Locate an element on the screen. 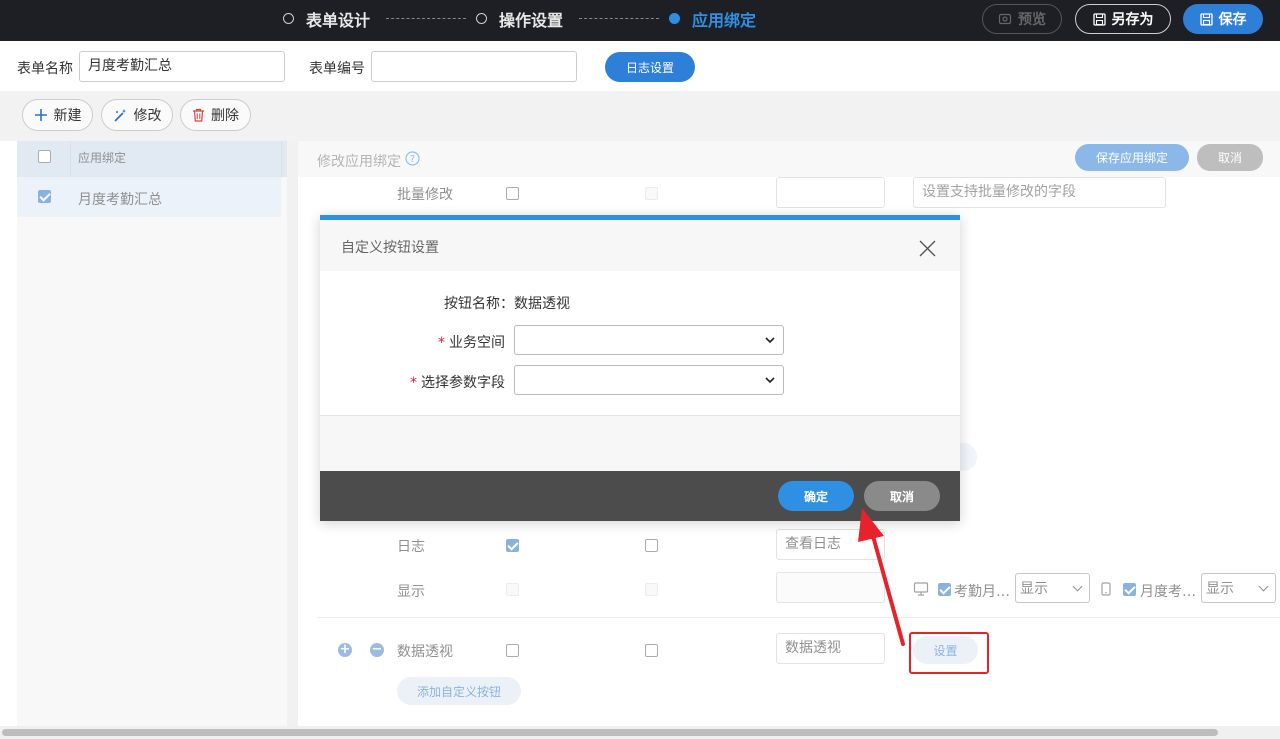  log-settings-button: 日志设置 is located at coordinates (650, 67).